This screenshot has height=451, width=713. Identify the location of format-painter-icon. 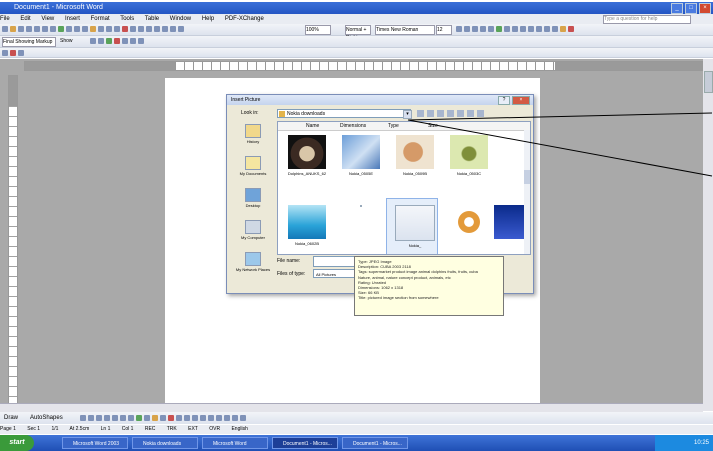
(101, 29).